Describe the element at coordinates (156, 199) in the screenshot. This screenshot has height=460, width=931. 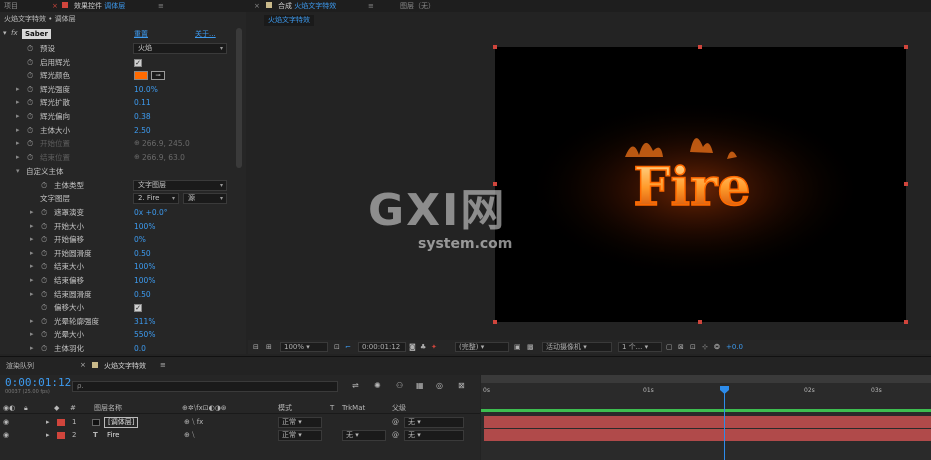
I see `text-layer-select: 2. Fire ▾` at that location.